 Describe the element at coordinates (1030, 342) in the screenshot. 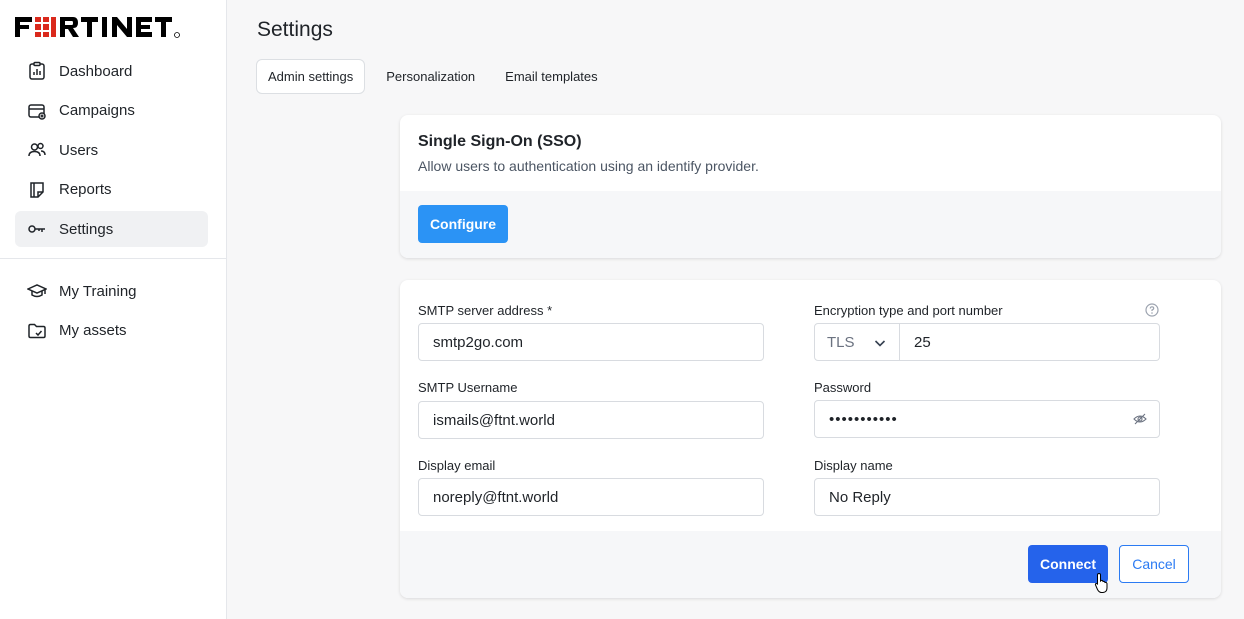

I see `port-input: 25` at that location.